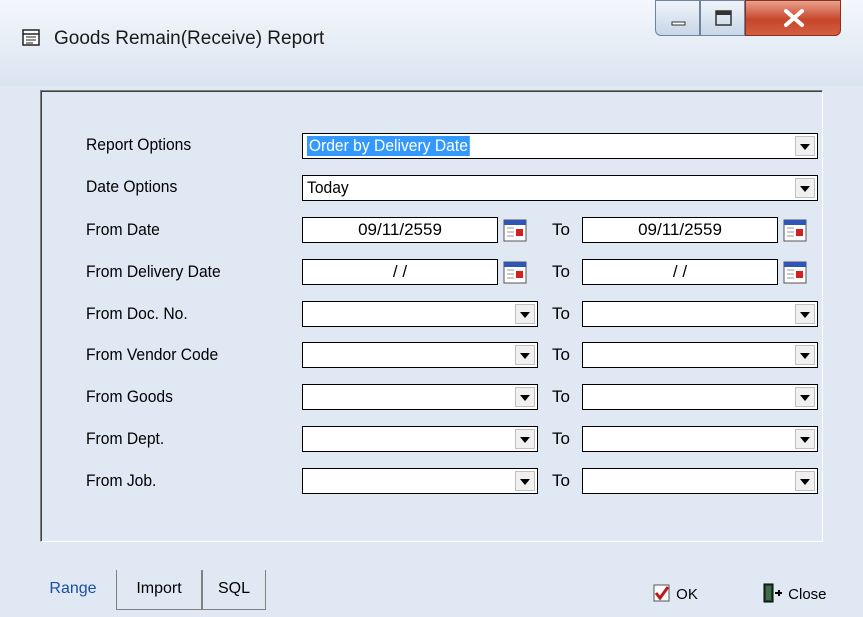 This screenshot has height=617, width=863. Describe the element at coordinates (137, 313) in the screenshot. I see `label-from-doc-no: From Doc. No.` at that location.